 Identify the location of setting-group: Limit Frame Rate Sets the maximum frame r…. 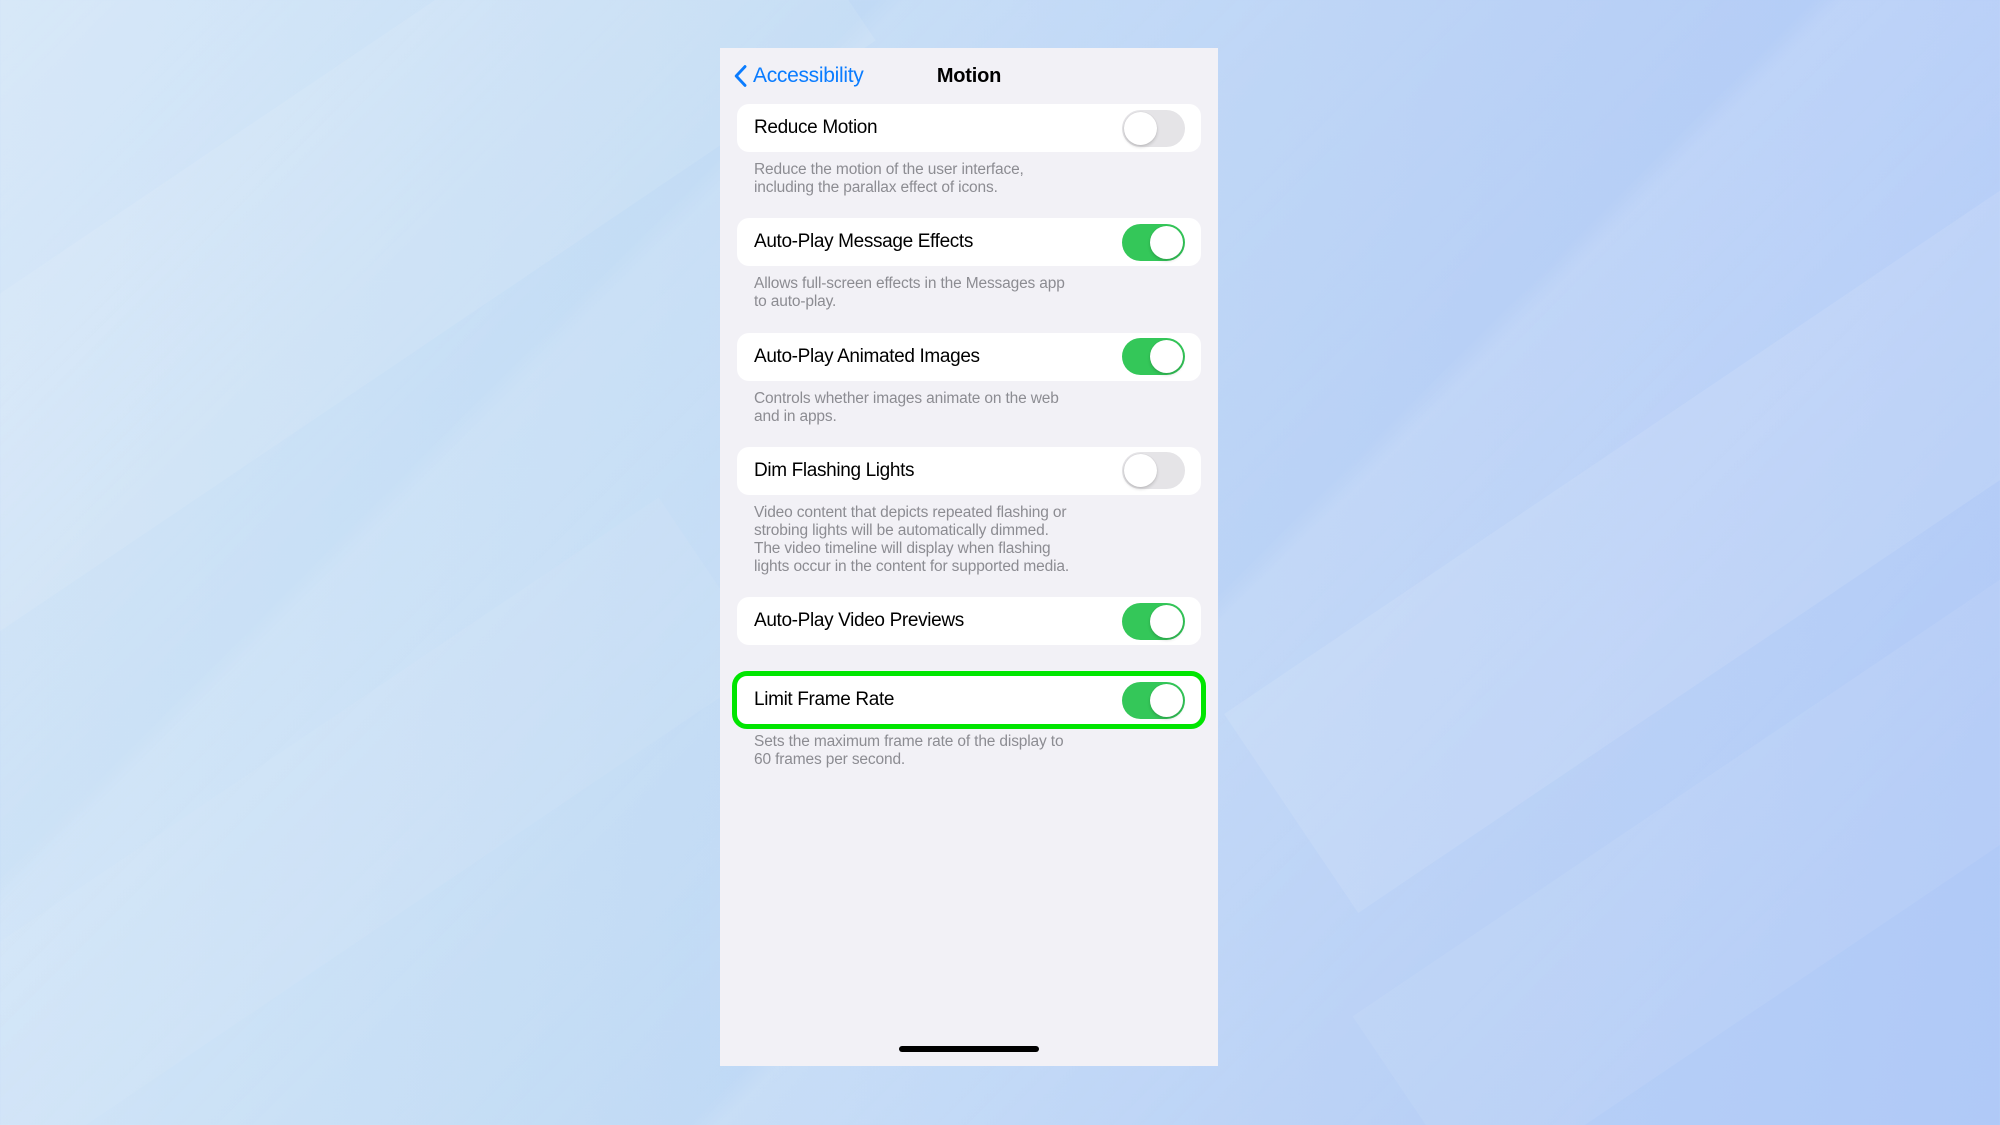
(969, 720).